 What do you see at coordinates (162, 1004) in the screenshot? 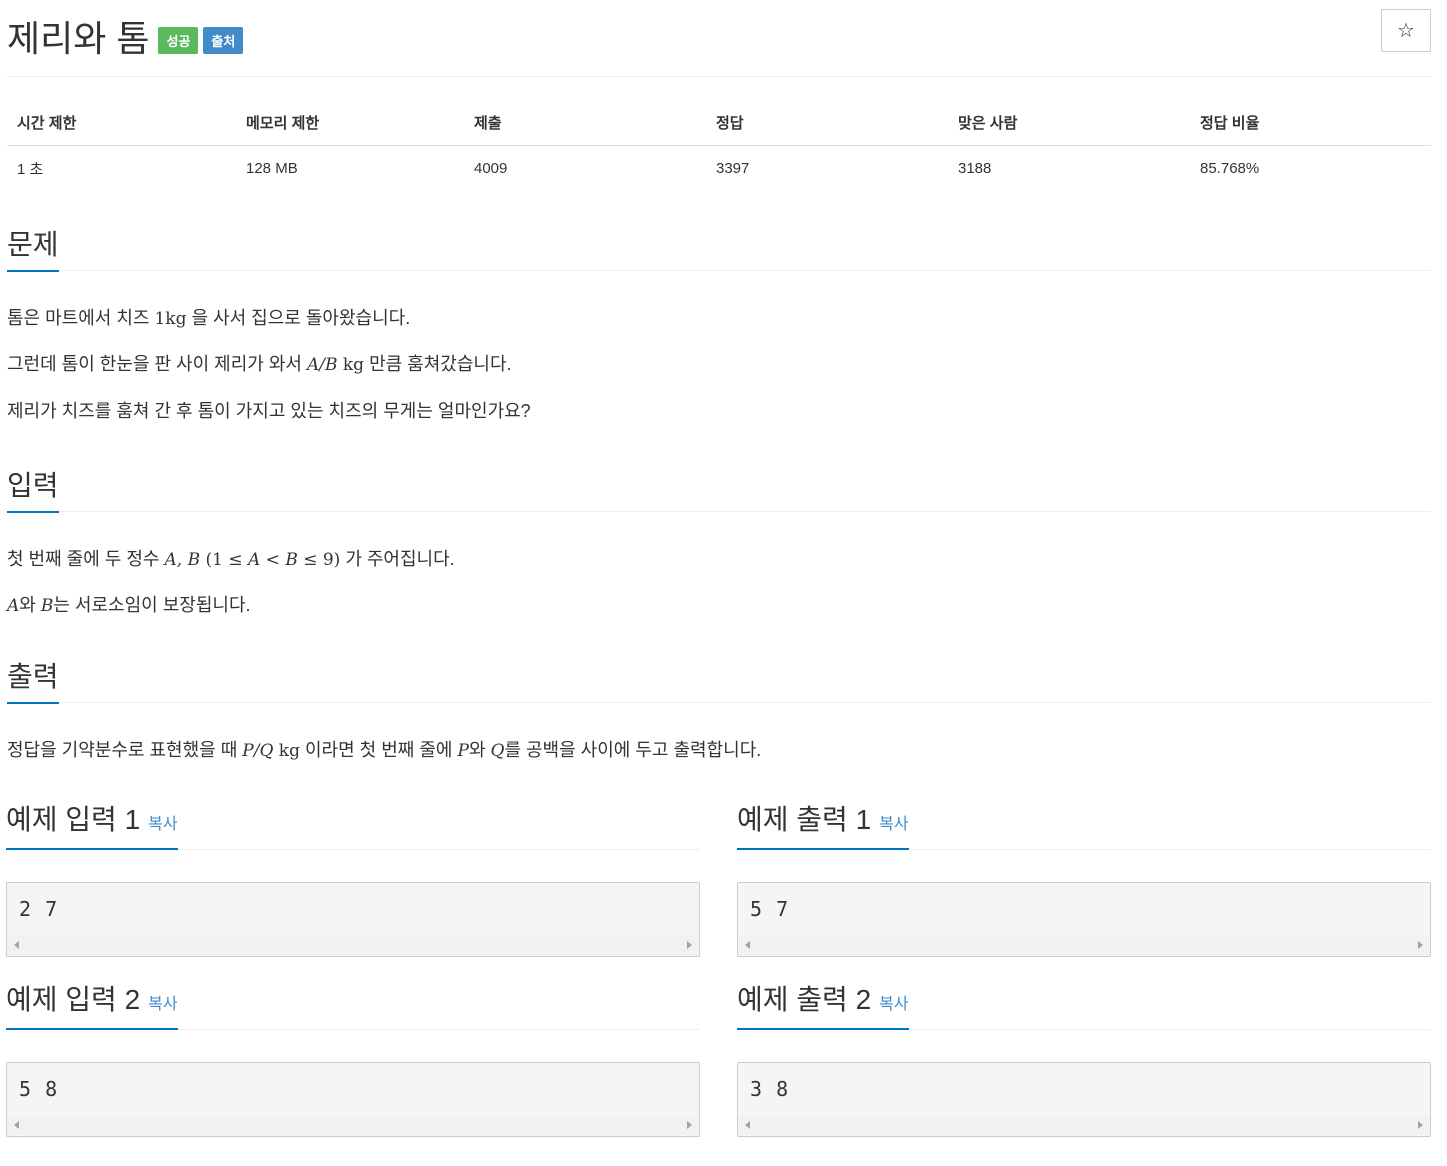
I see `copy-sample-input-2-button: 복사` at bounding box center [162, 1004].